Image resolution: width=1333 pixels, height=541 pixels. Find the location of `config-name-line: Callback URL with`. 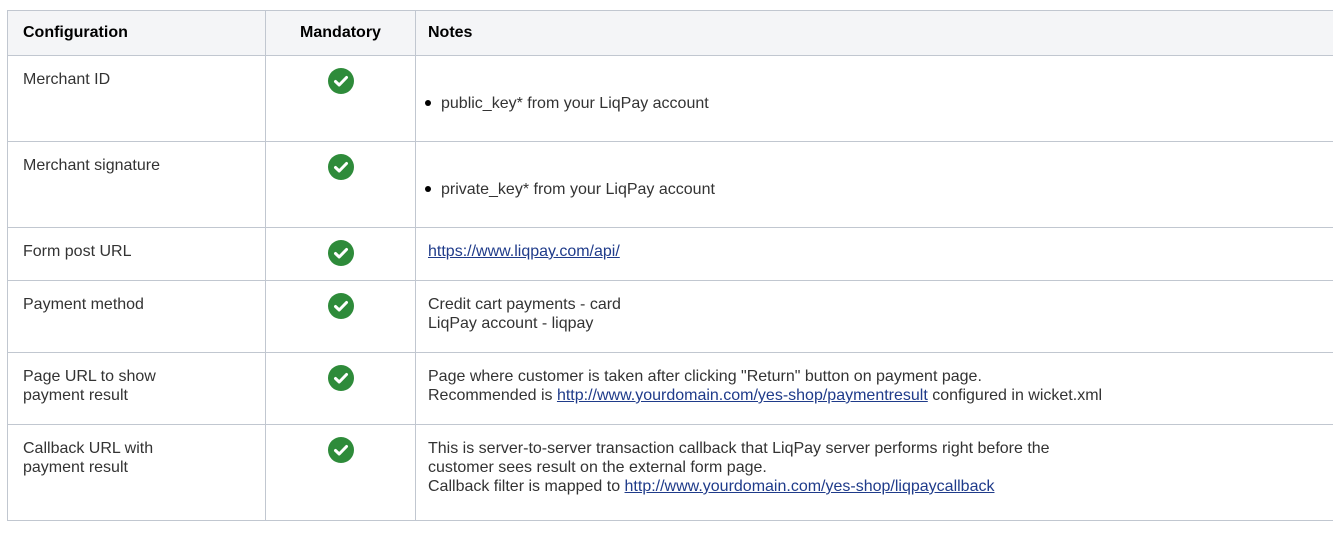

config-name-line: Callback URL with is located at coordinates (88, 448).